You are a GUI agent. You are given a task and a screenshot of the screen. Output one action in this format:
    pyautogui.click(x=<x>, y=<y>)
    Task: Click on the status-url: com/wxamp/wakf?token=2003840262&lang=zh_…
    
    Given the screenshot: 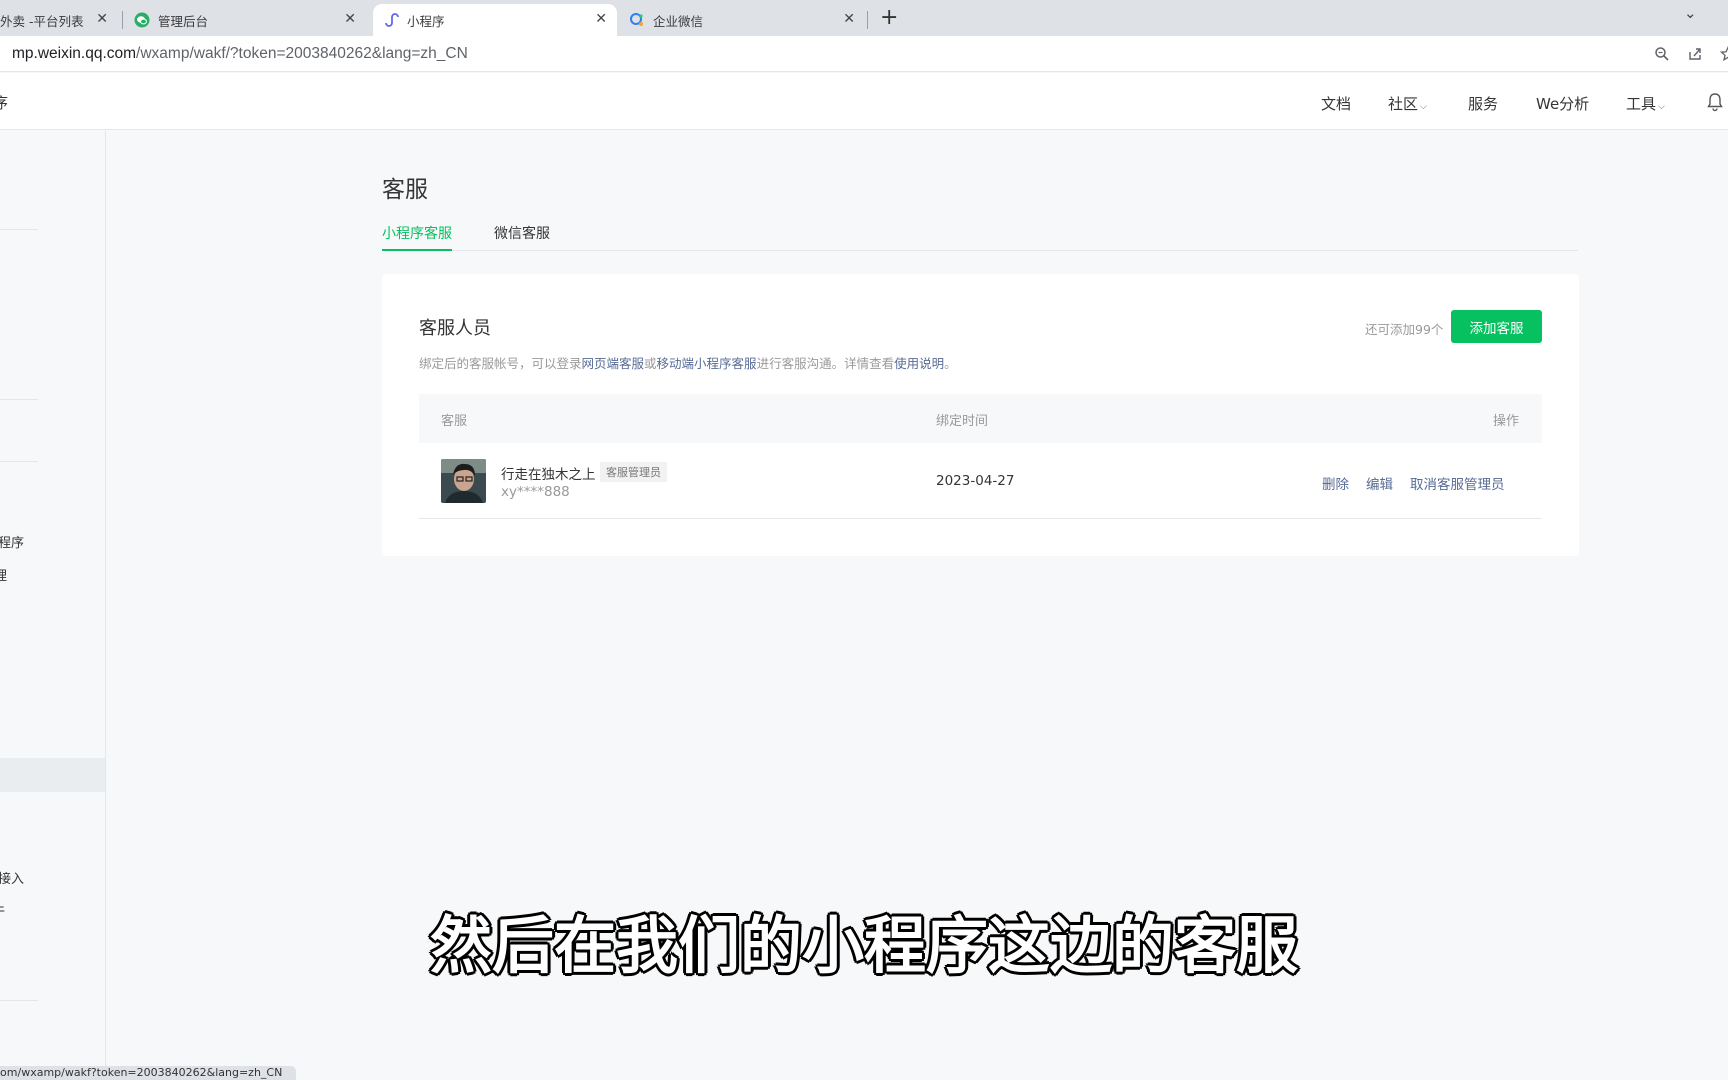 What is the action you would take?
    pyautogui.click(x=141, y=1072)
    